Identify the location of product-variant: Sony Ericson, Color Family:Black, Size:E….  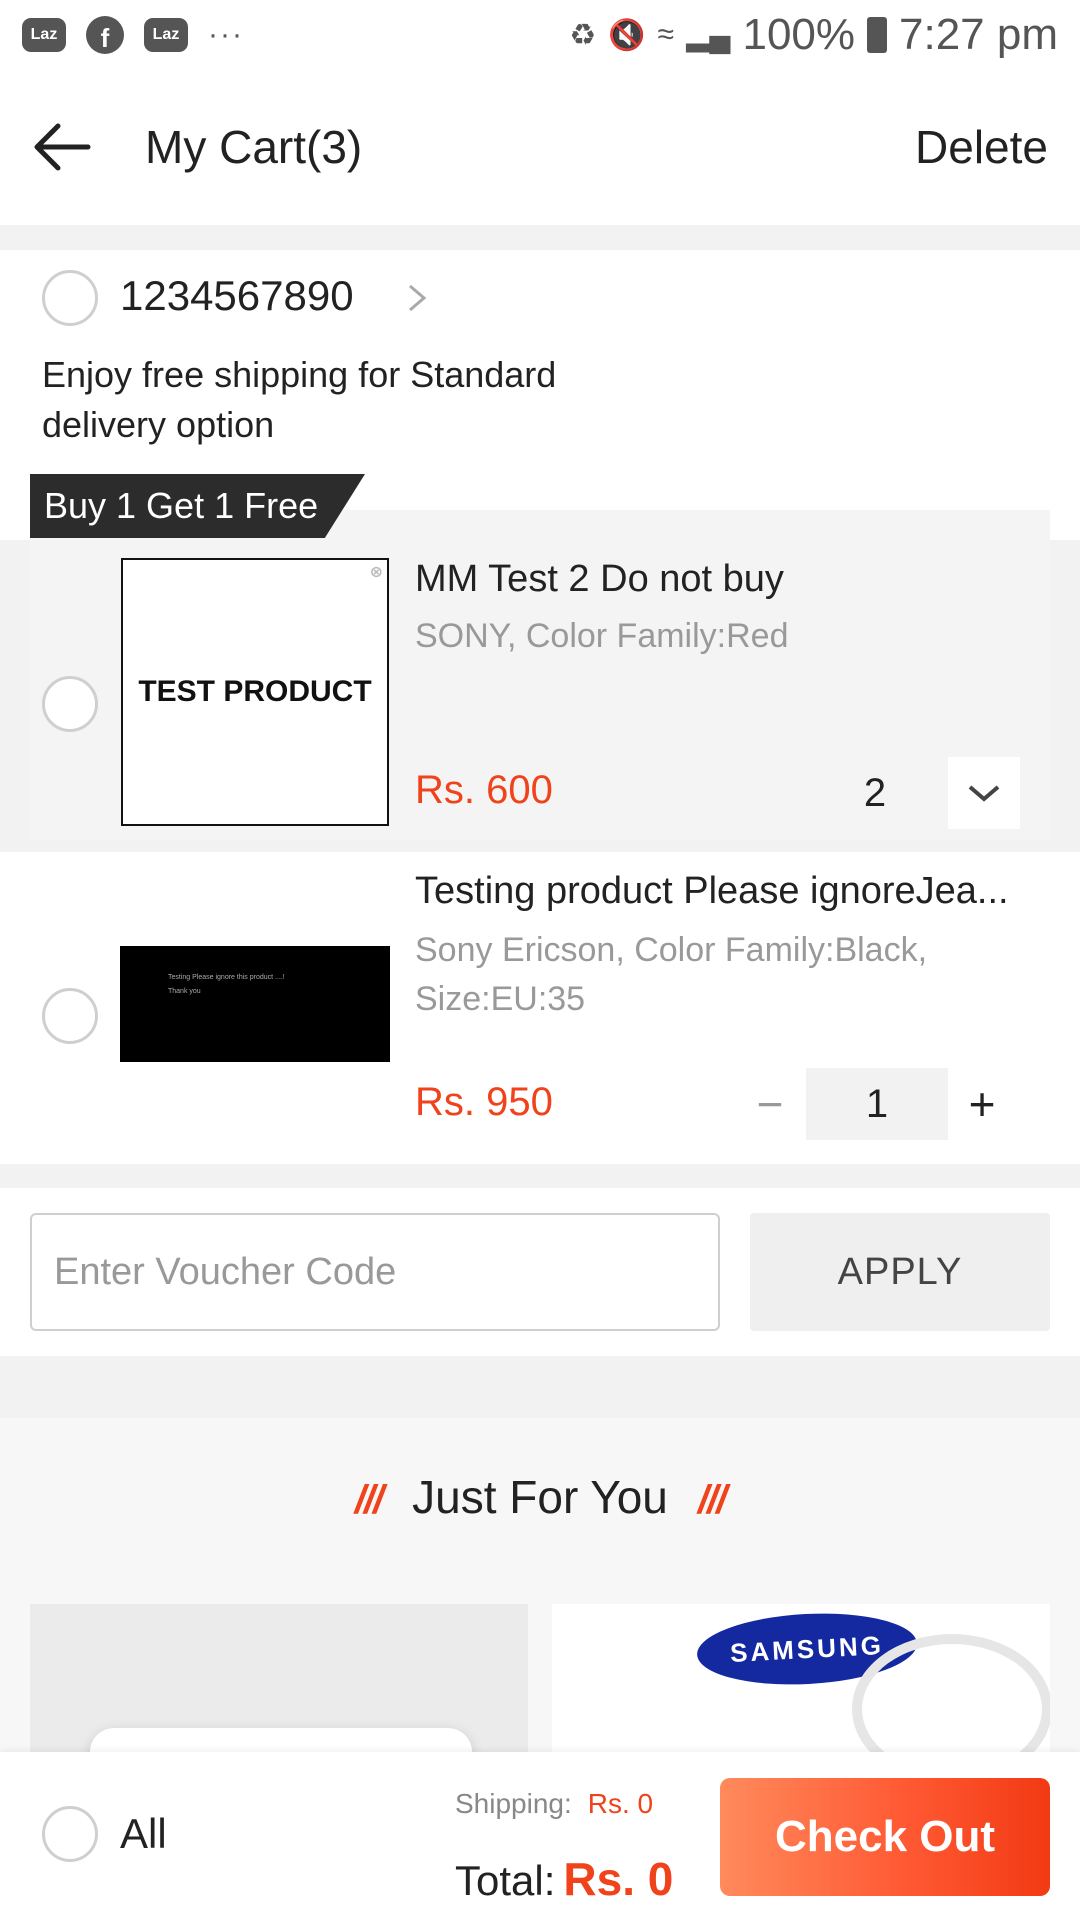
(671, 974).